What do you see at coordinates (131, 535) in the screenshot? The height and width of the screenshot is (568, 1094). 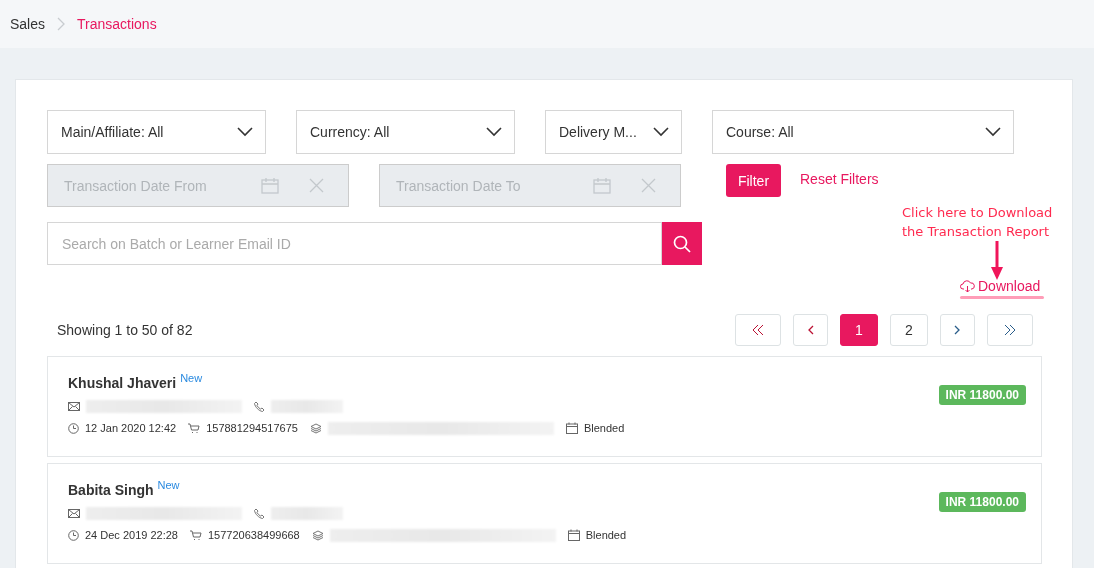 I see `transaction-date: 24 Dec 2019 22:28` at bounding box center [131, 535].